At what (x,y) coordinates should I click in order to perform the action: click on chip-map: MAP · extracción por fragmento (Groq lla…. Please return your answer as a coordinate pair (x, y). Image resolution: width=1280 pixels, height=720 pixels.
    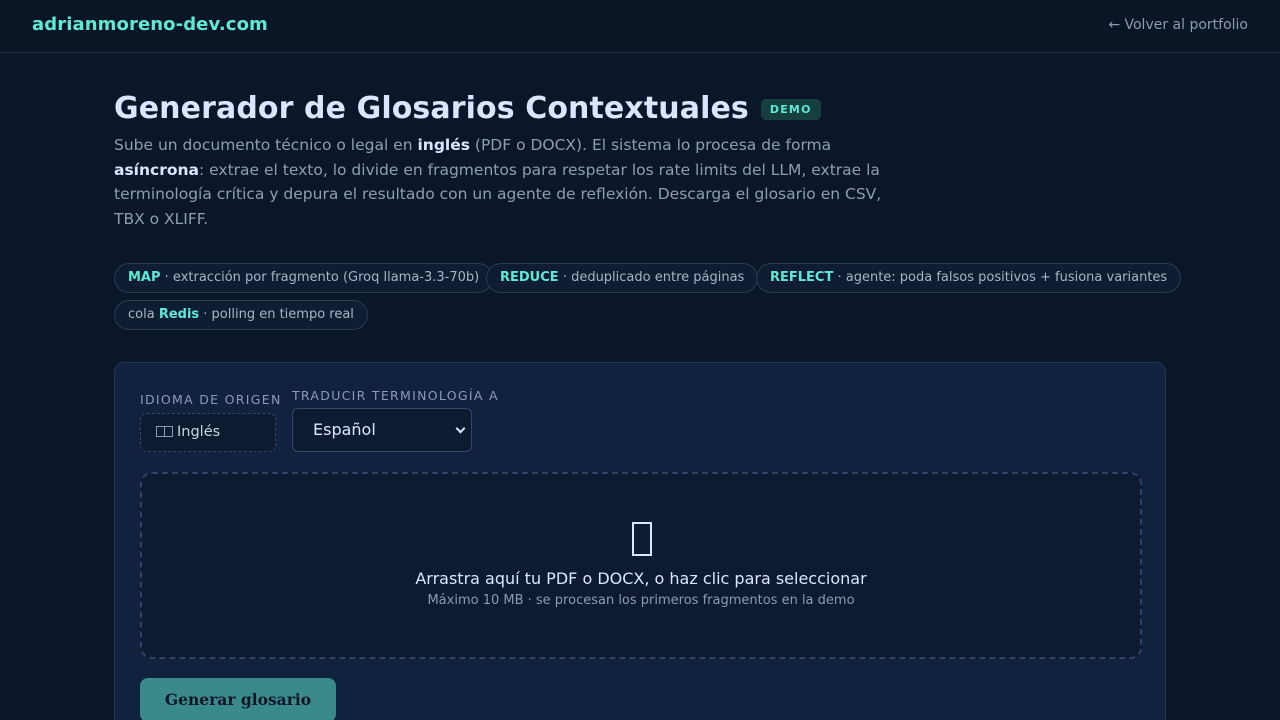
    Looking at the image, I should click on (304, 278).